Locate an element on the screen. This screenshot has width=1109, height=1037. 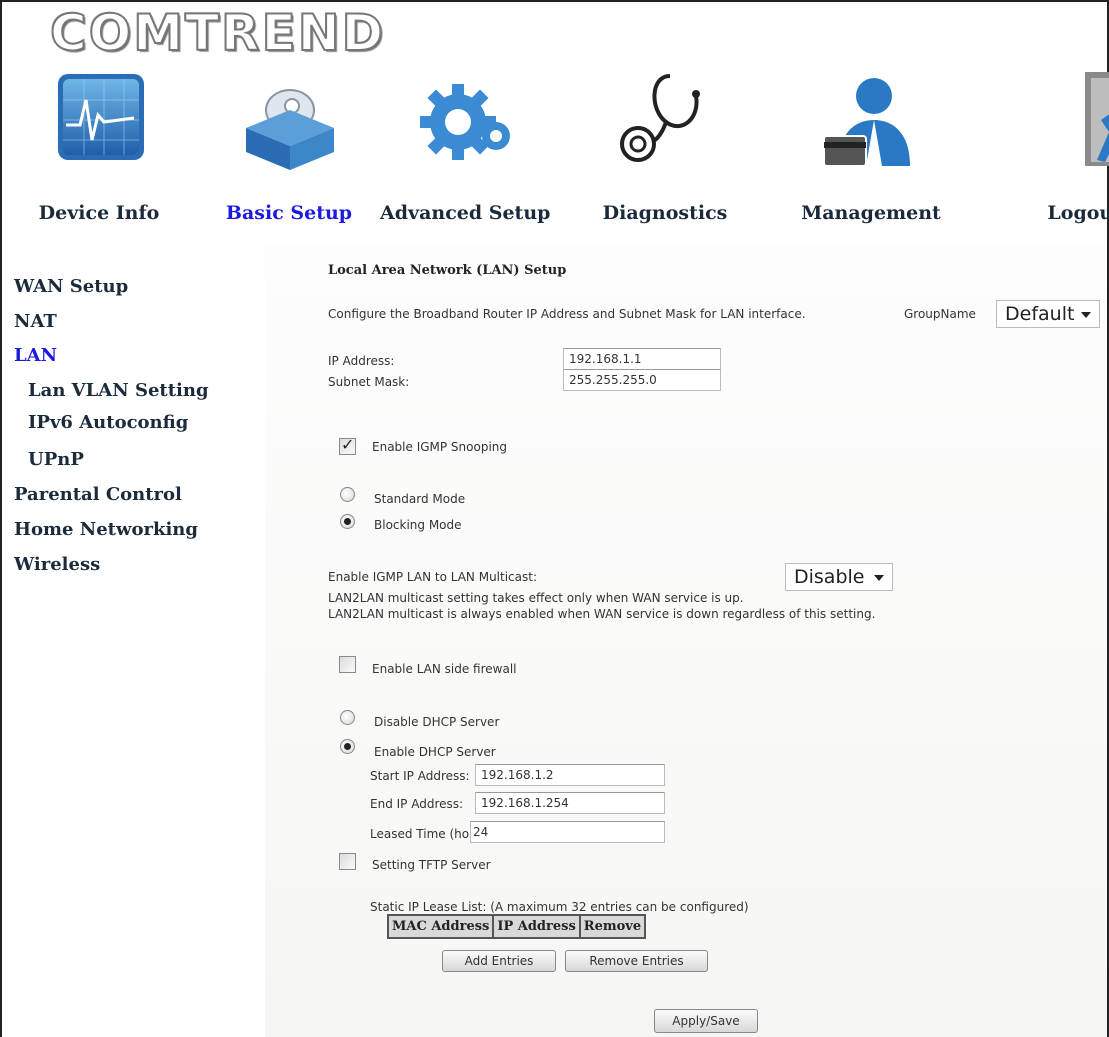
pulse-monitor-icon is located at coordinates (101, 117).